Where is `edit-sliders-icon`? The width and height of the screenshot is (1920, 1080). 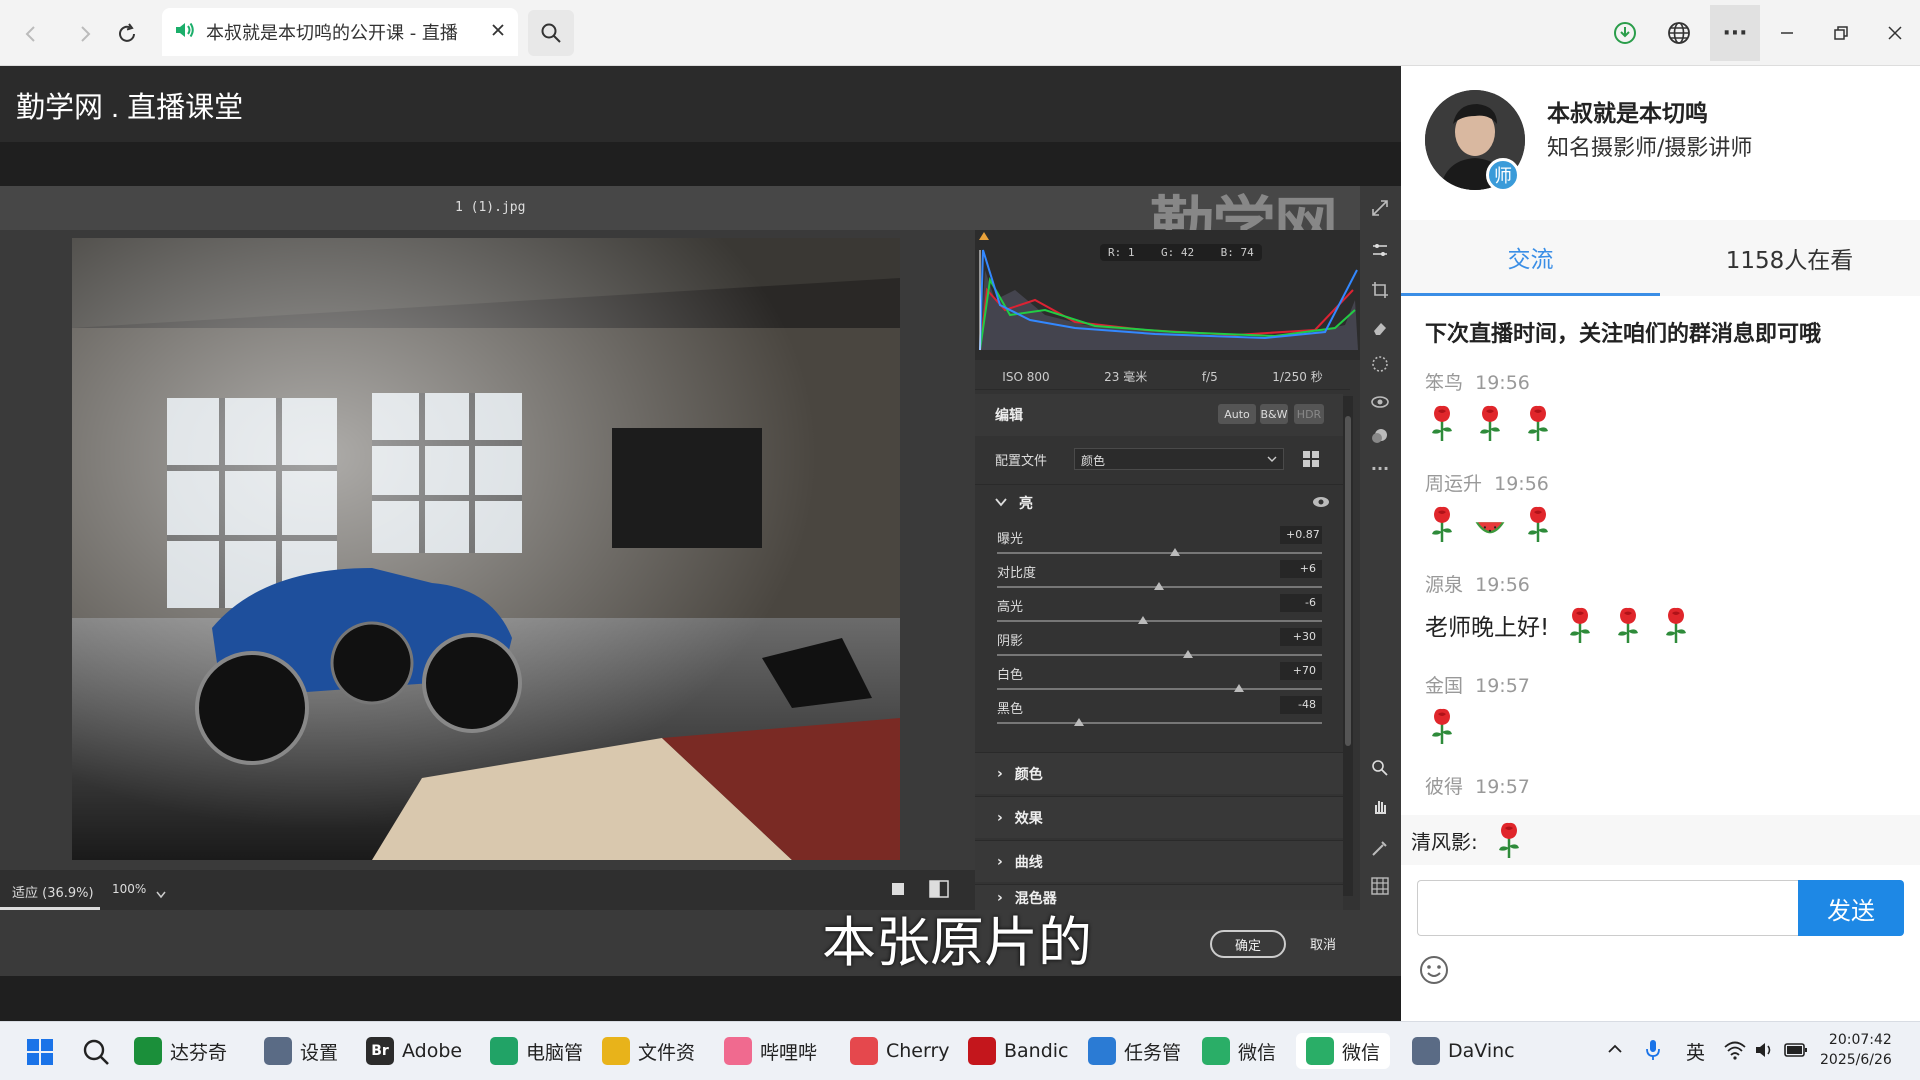
edit-sliders-icon is located at coordinates (1380, 250).